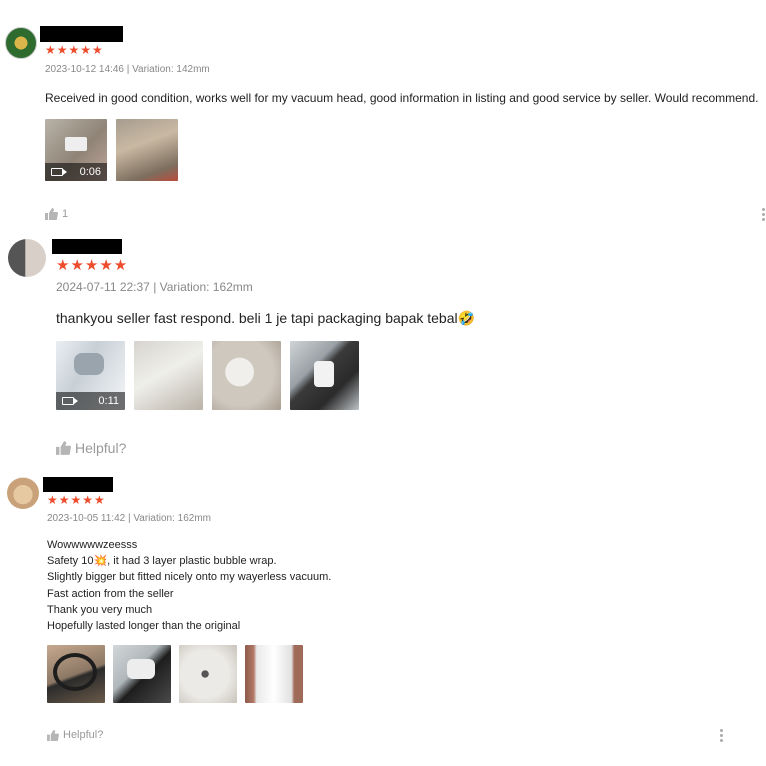 The height and width of the screenshot is (766, 766). What do you see at coordinates (78, 484) in the screenshot?
I see `reviewer-name-redacted` at bounding box center [78, 484].